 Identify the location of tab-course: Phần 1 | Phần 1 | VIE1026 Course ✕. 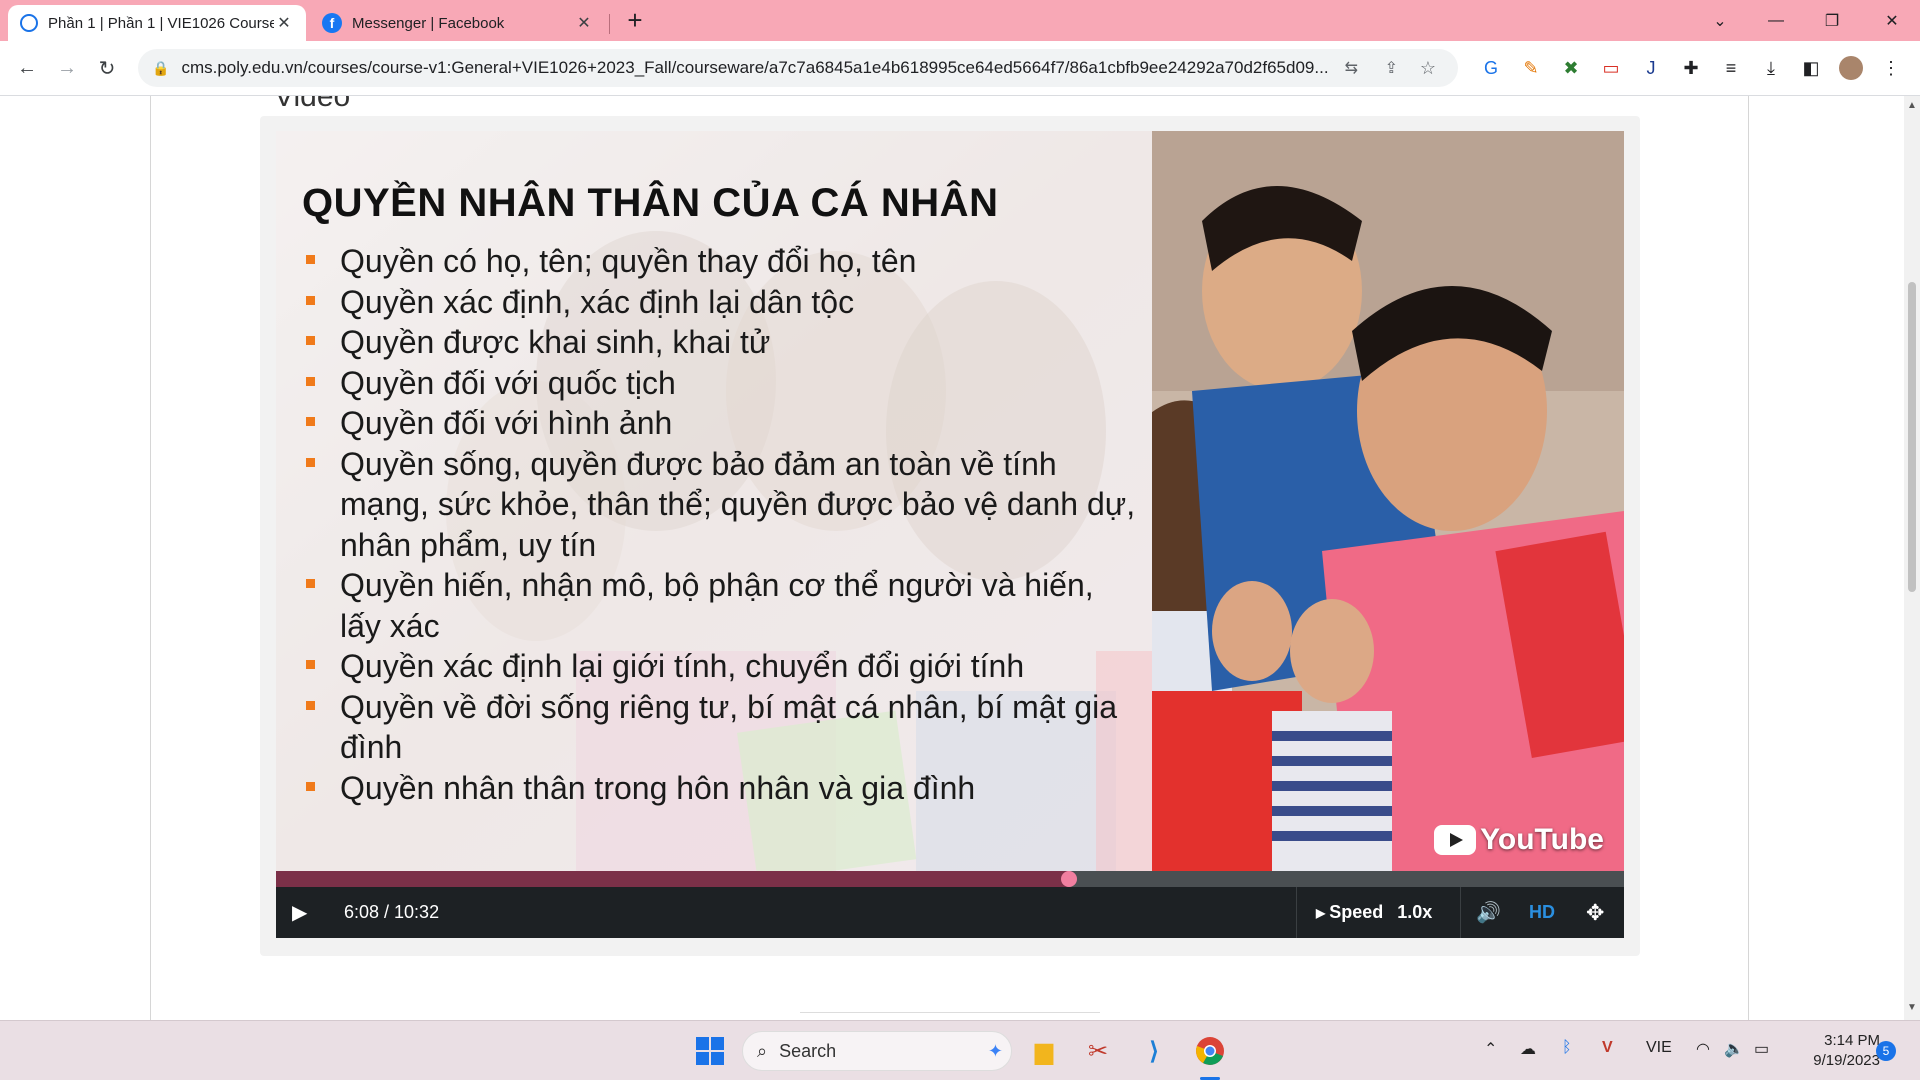
(157, 23).